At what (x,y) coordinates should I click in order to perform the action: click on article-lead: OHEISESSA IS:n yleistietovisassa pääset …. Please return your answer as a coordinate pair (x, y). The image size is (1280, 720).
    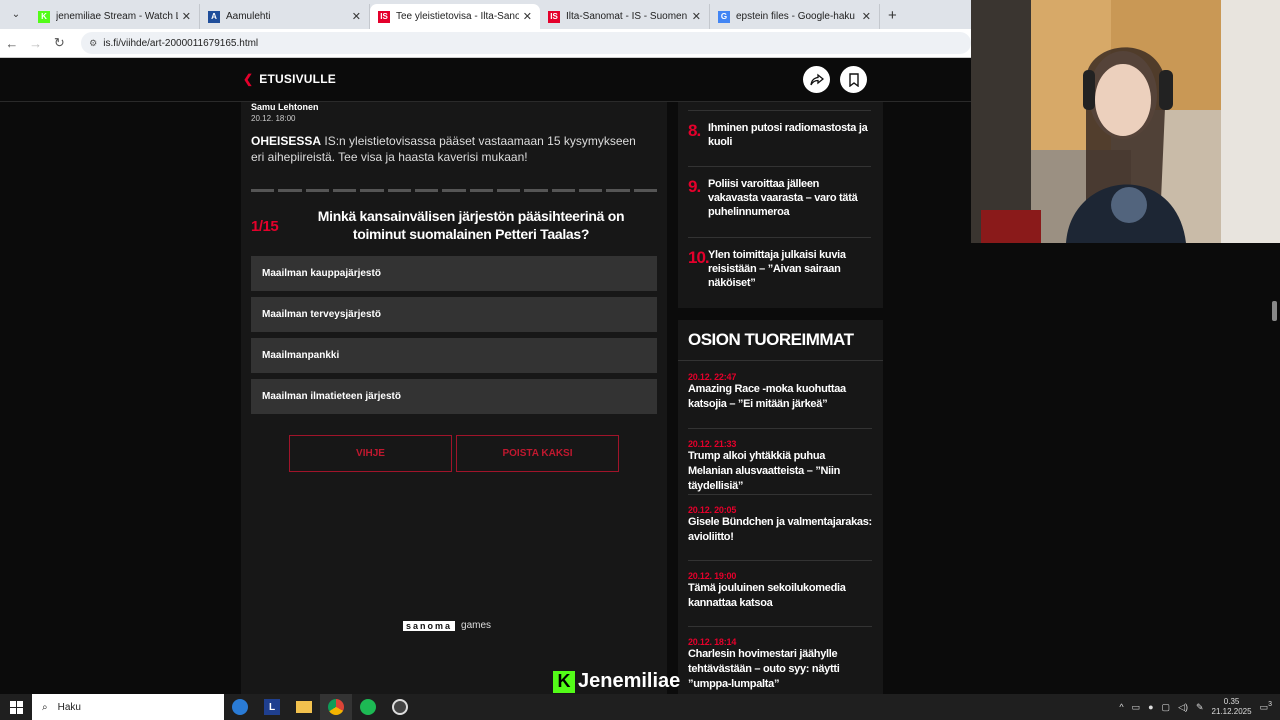
    Looking at the image, I should click on (451, 149).